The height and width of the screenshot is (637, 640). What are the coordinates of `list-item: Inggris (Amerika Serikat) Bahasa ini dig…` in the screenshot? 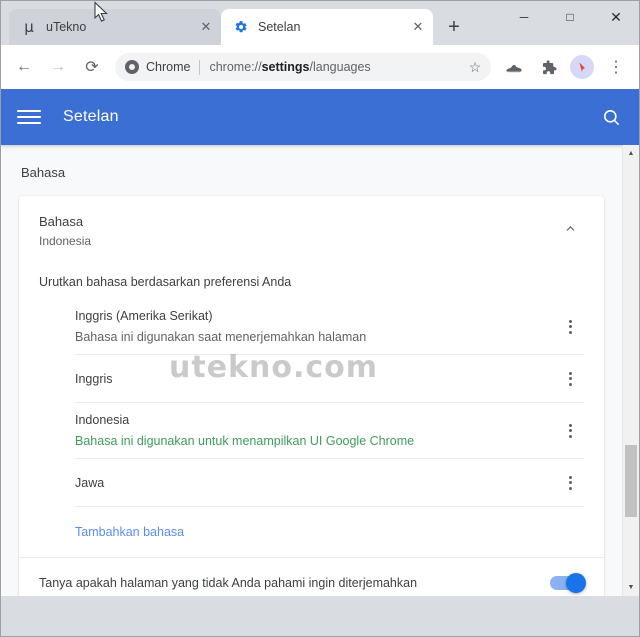 It's located at (329, 327).